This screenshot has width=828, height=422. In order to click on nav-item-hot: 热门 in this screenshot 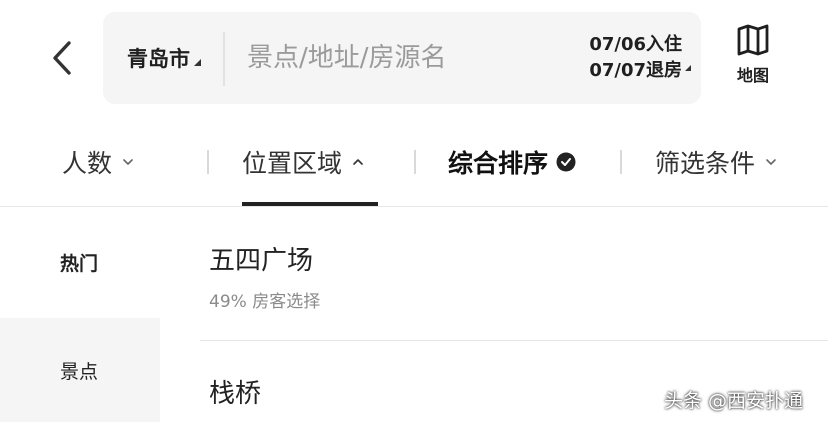, I will do `click(80, 262)`.